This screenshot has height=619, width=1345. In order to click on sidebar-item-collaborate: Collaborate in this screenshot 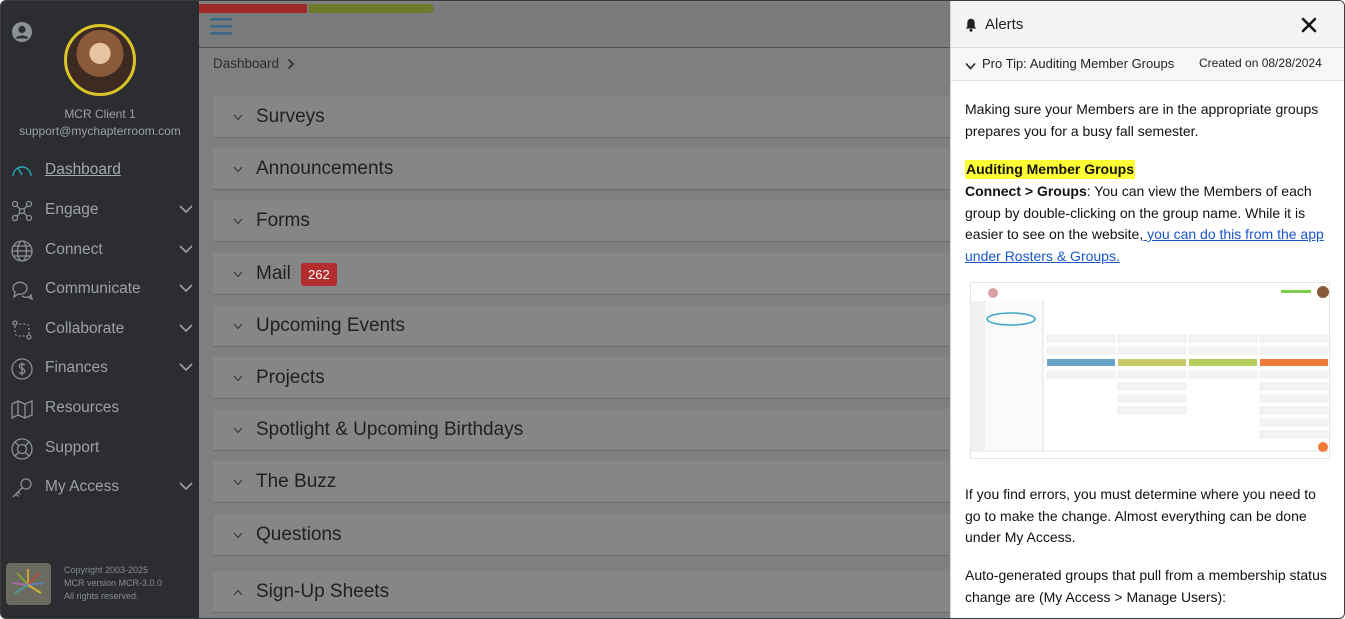, I will do `click(100, 329)`.